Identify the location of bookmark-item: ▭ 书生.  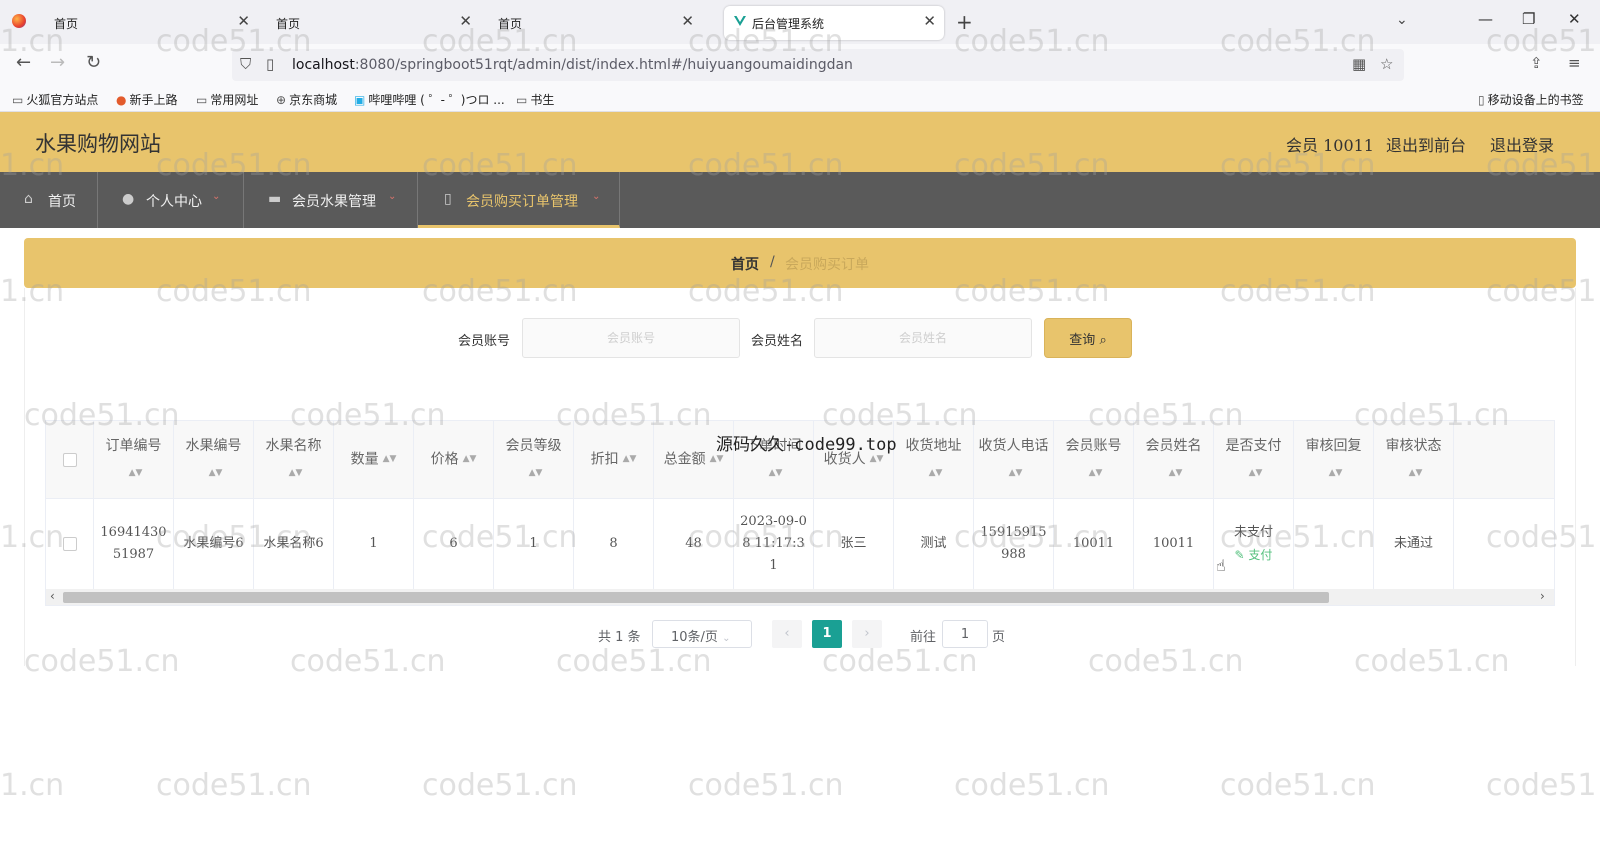
(535, 99).